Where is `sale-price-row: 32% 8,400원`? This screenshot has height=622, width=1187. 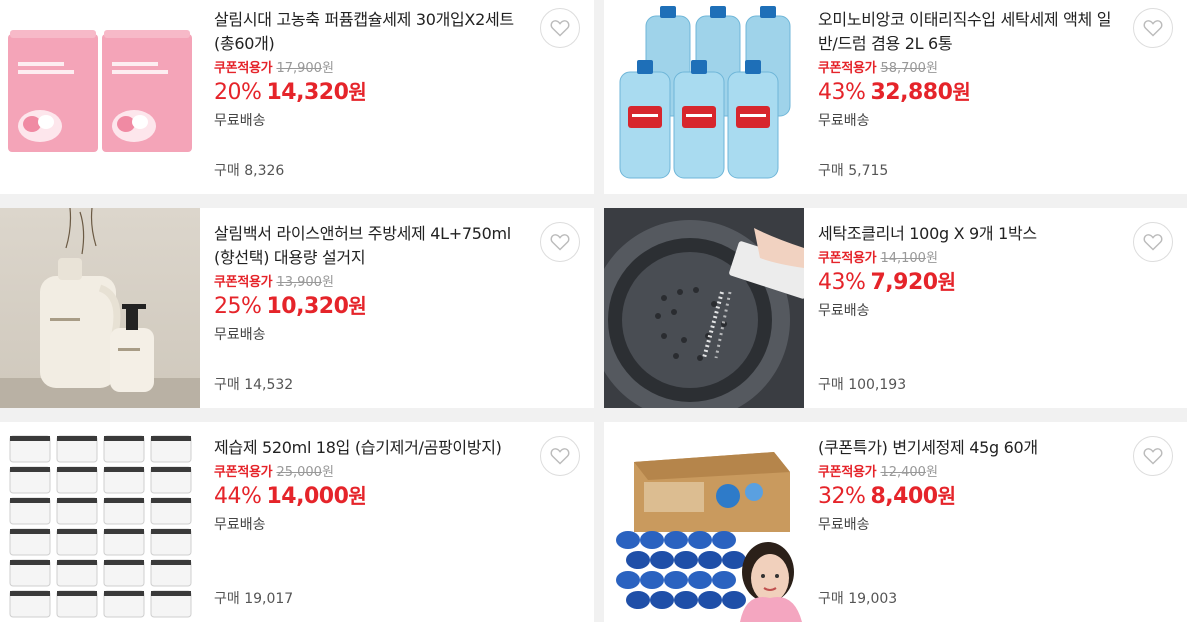 sale-price-row: 32% 8,400원 is located at coordinates (1002, 497).